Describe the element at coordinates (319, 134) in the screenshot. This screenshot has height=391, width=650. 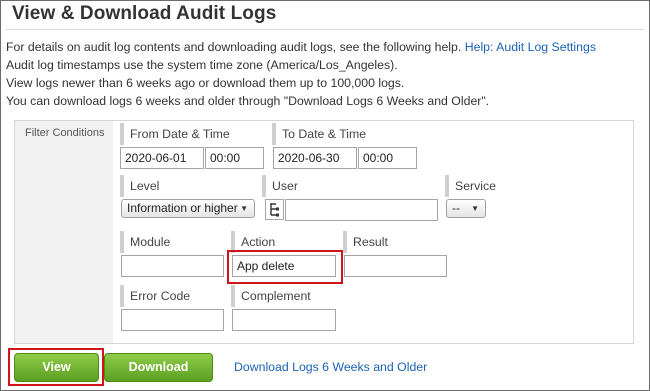
I see `to-datetime-label: To Date & Time` at that location.